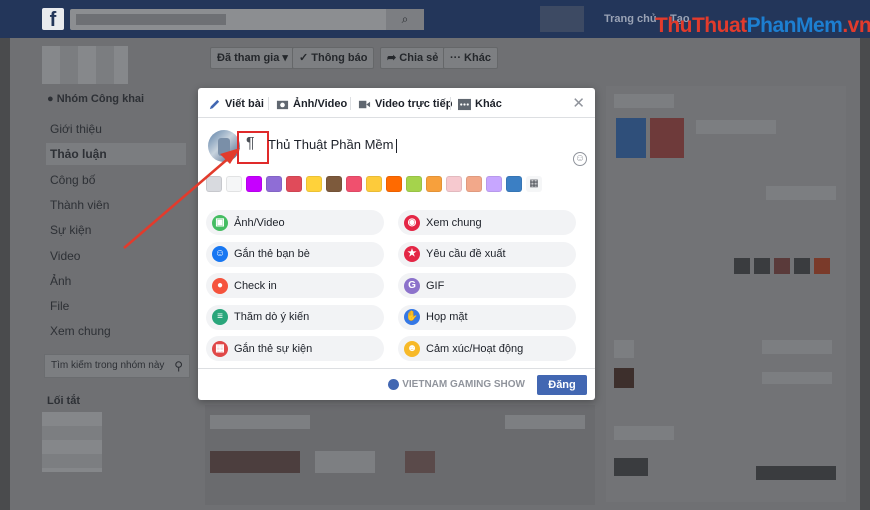 The image size is (870, 510). I want to click on facebook-logo-icon: f, so click(53, 19).